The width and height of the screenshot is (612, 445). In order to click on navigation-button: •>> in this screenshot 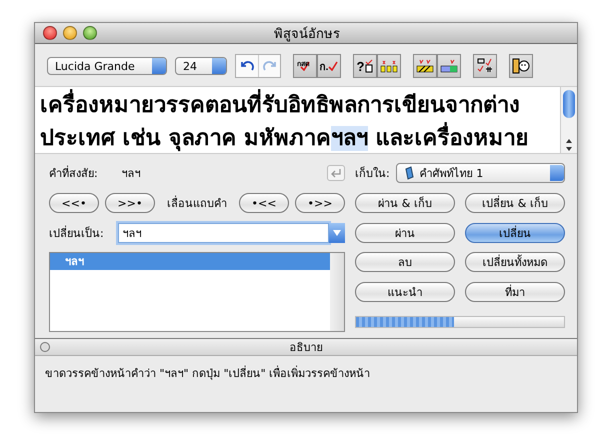, I will do `click(320, 203)`.